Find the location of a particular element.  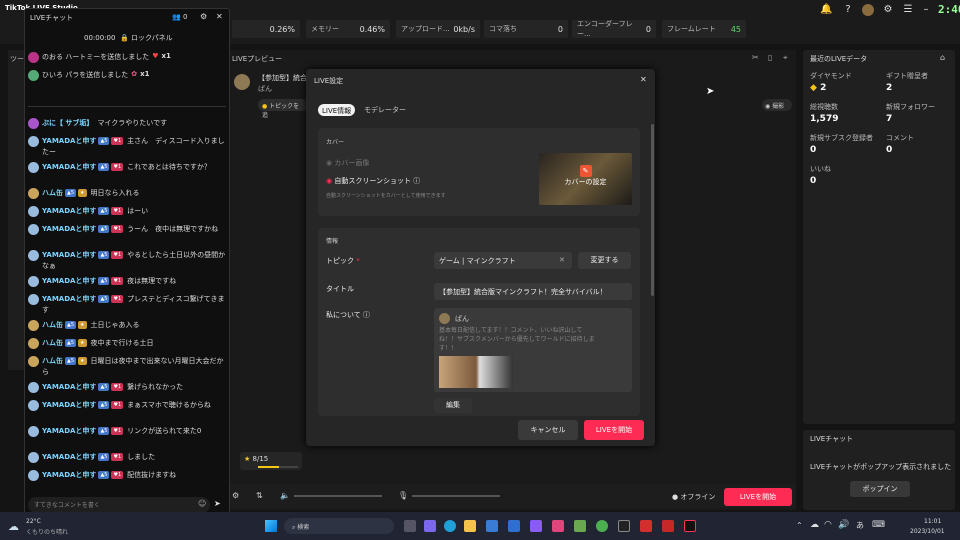

cursor-icon: ➤ is located at coordinates (710, 91).